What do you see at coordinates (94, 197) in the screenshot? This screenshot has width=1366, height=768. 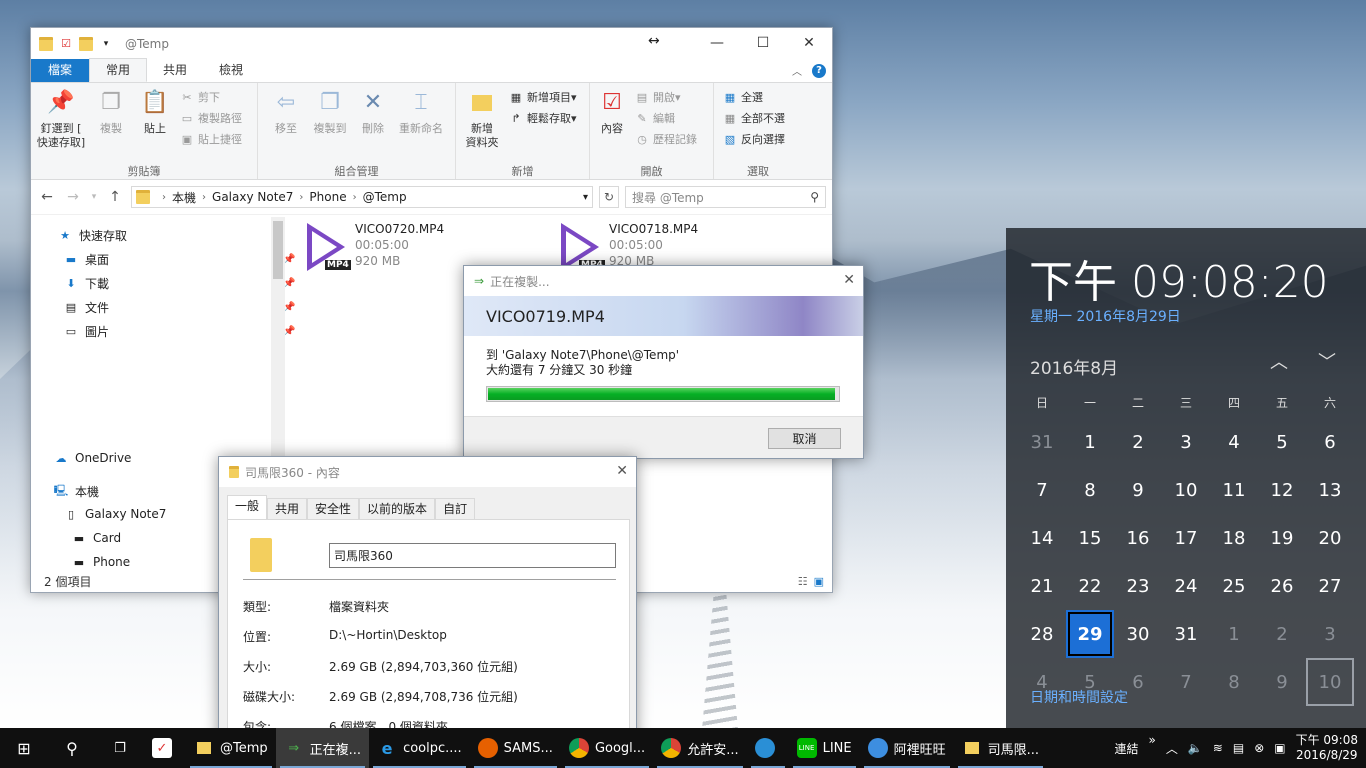 I see `recent-locations-button: ▾` at bounding box center [94, 197].